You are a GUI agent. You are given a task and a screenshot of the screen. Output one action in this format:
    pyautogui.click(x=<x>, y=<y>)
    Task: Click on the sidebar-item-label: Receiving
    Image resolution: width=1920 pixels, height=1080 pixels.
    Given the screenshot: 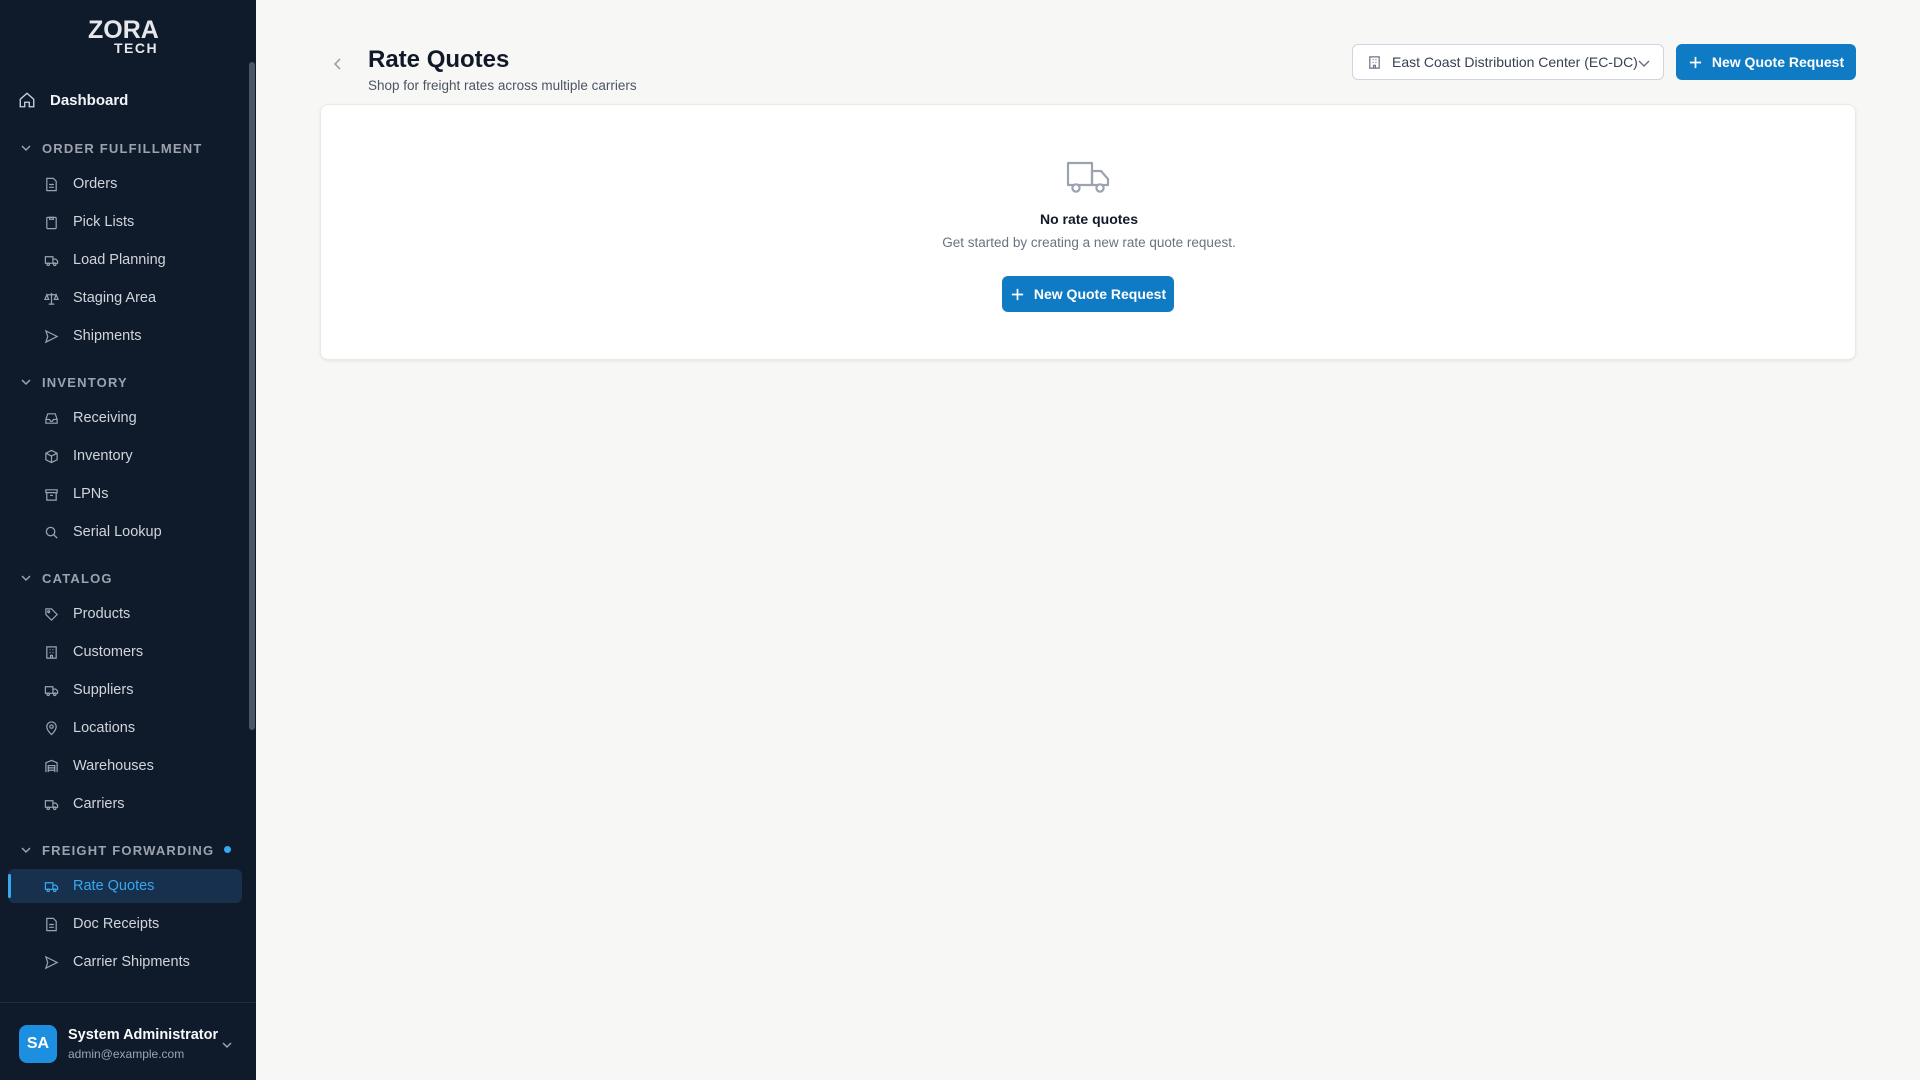 What is the action you would take?
    pyautogui.click(x=105, y=418)
    